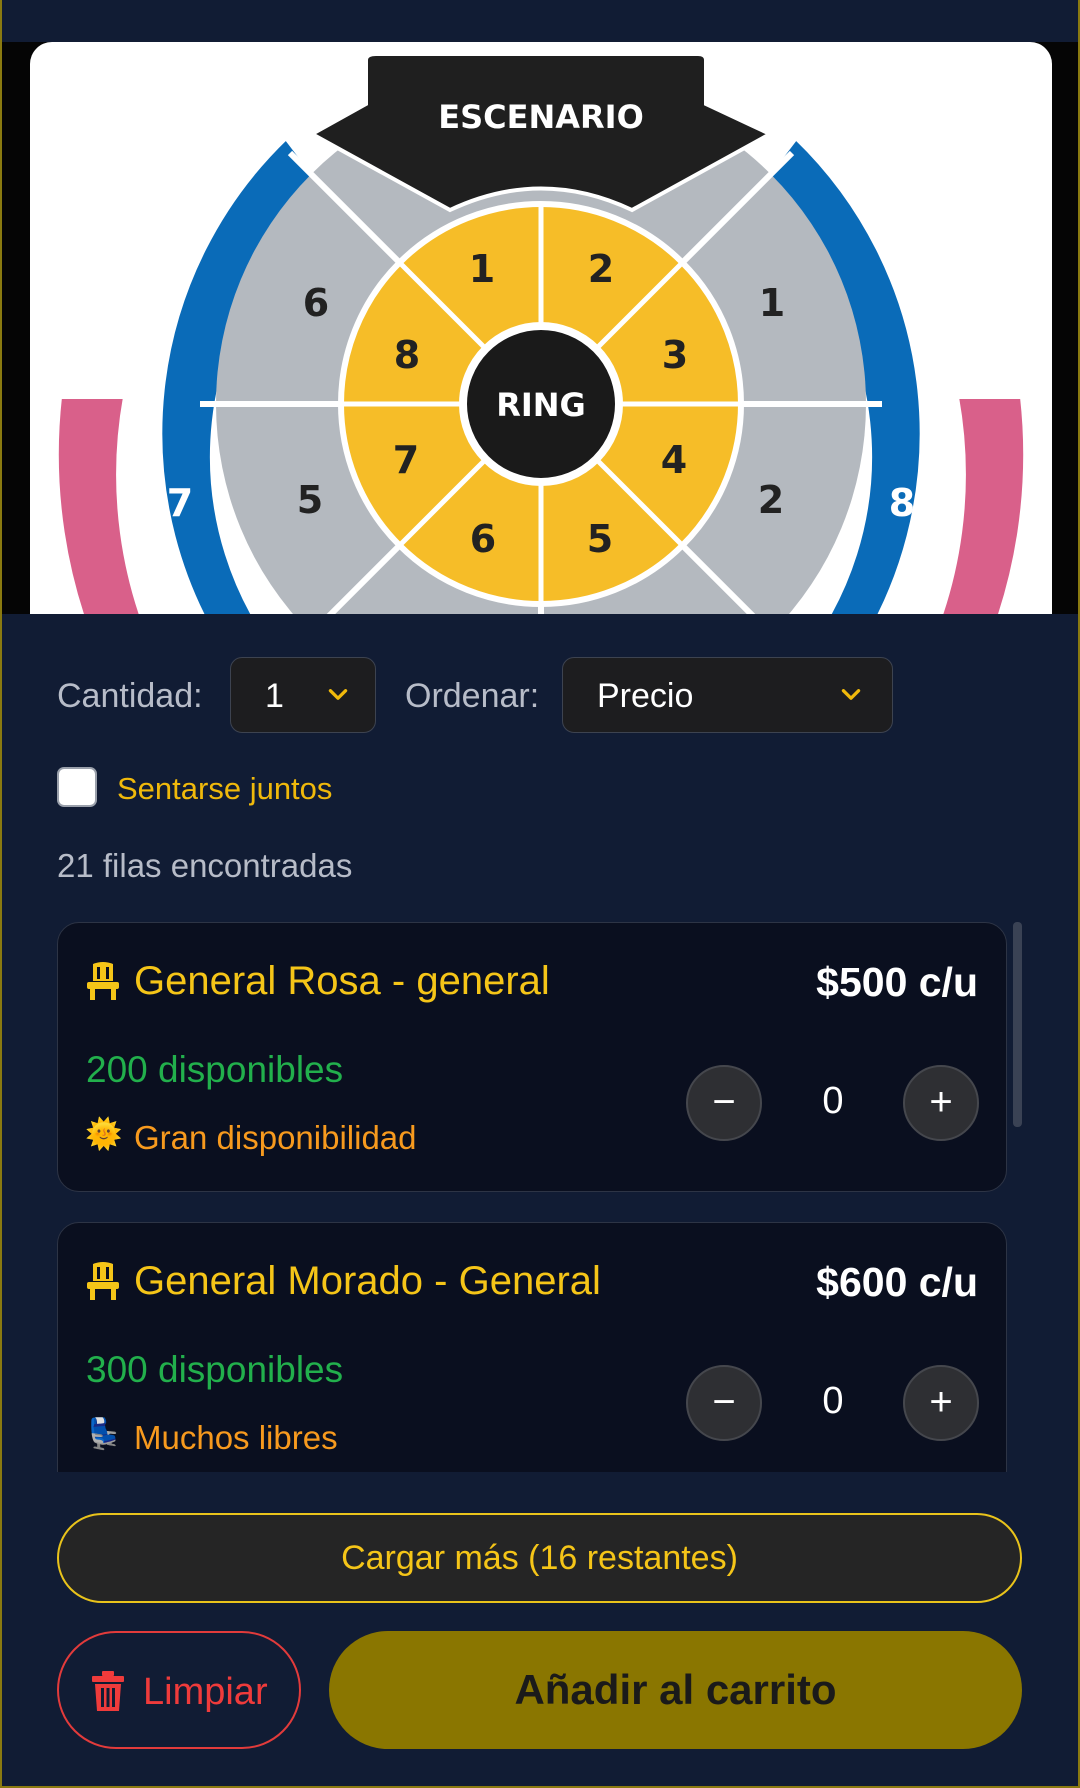 This screenshot has height=1788, width=1080. I want to click on load-more-button: Cargar más (16 restantes), so click(539, 1558).